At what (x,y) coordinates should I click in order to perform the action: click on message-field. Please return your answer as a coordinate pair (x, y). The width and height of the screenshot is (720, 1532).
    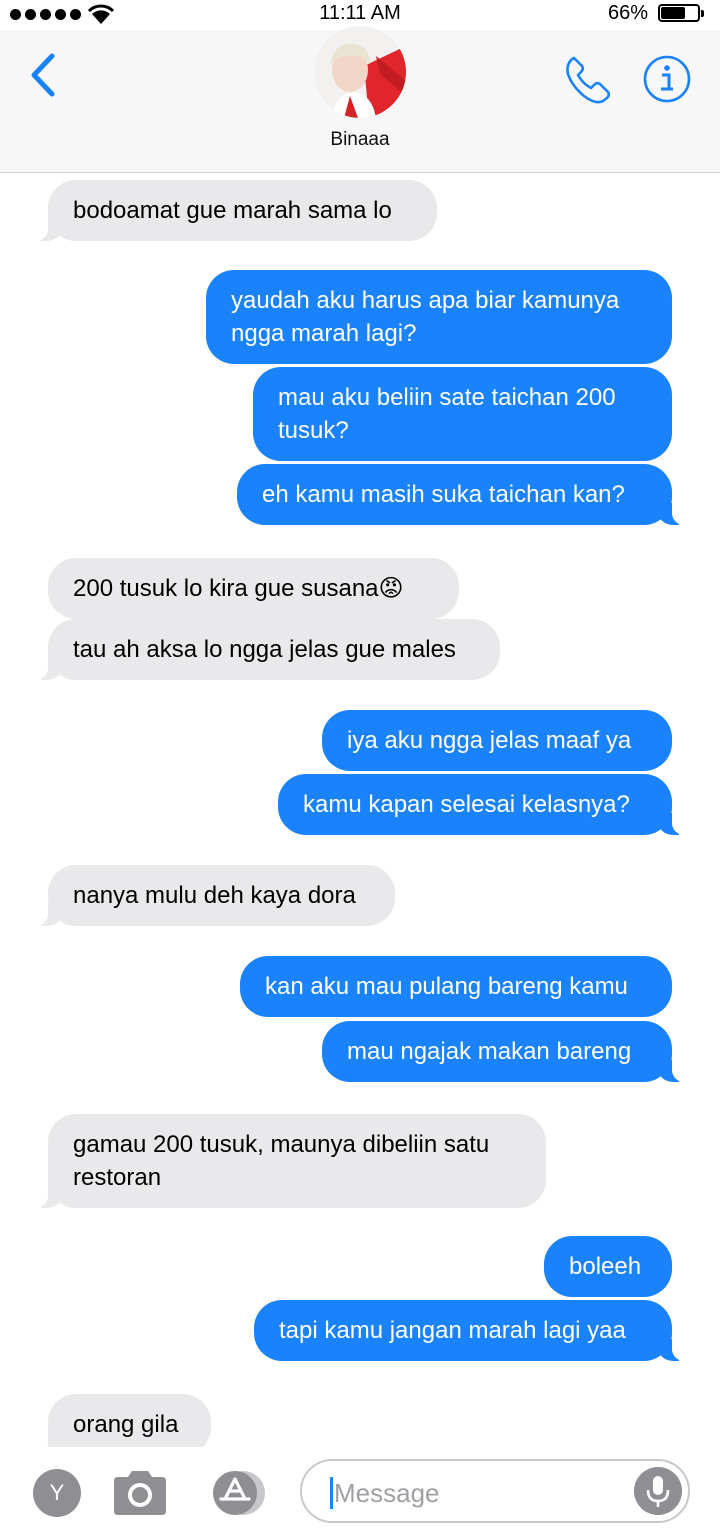
    Looking at the image, I should click on (495, 1491).